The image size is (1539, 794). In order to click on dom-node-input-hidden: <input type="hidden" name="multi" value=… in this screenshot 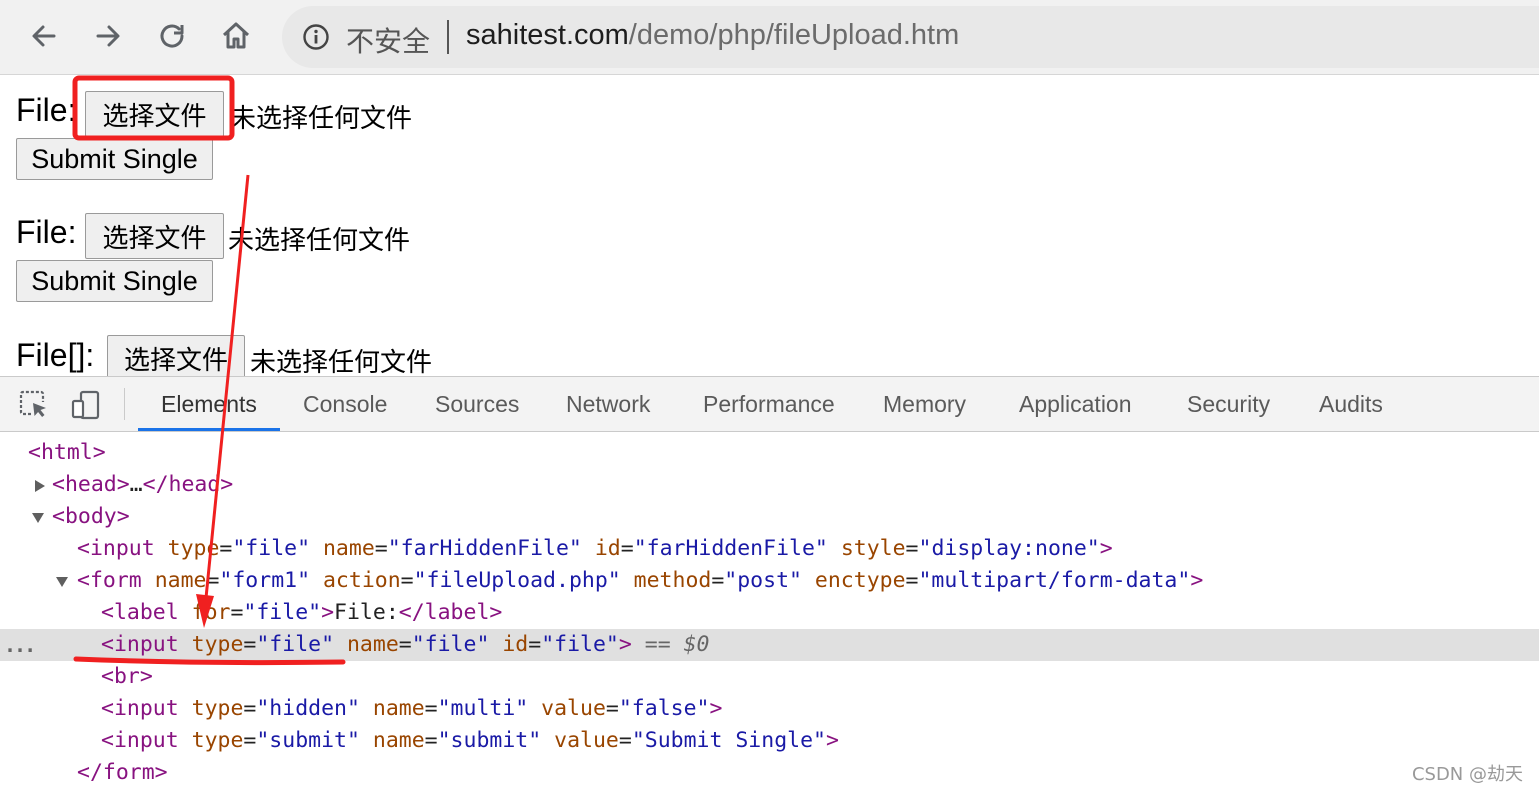, I will do `click(769, 709)`.